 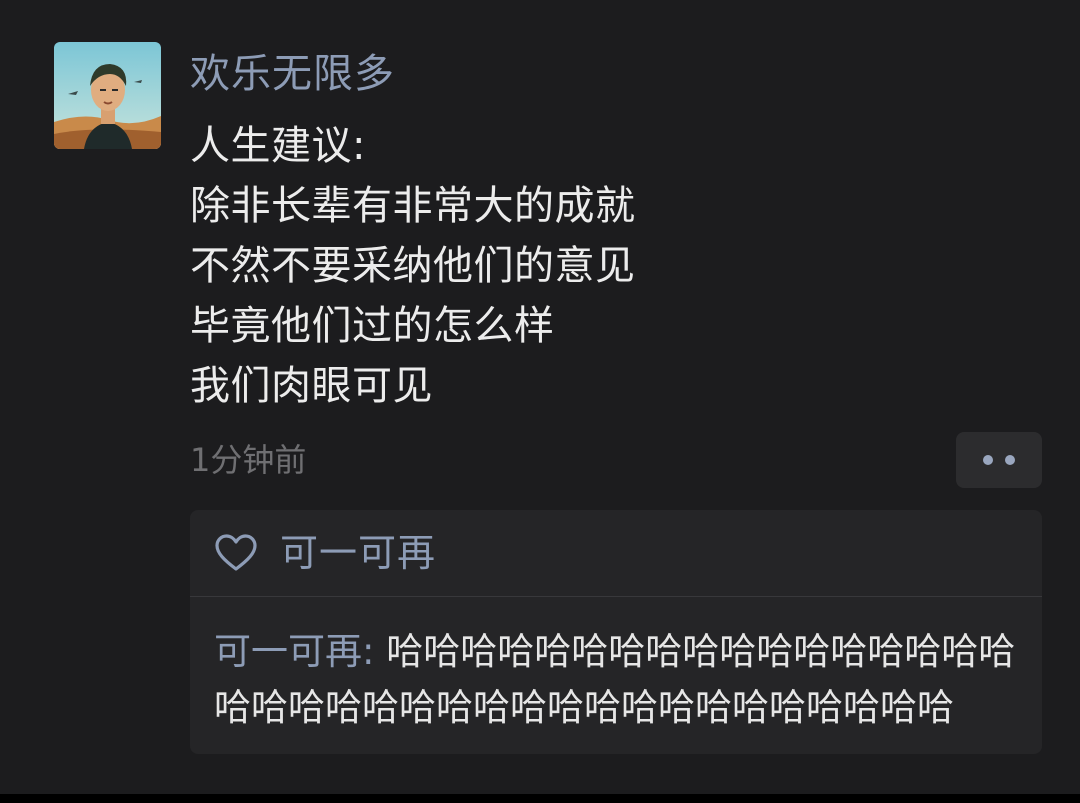 What do you see at coordinates (311, 386) in the screenshot?
I see `post-text-line: 我们肉眼可见` at bounding box center [311, 386].